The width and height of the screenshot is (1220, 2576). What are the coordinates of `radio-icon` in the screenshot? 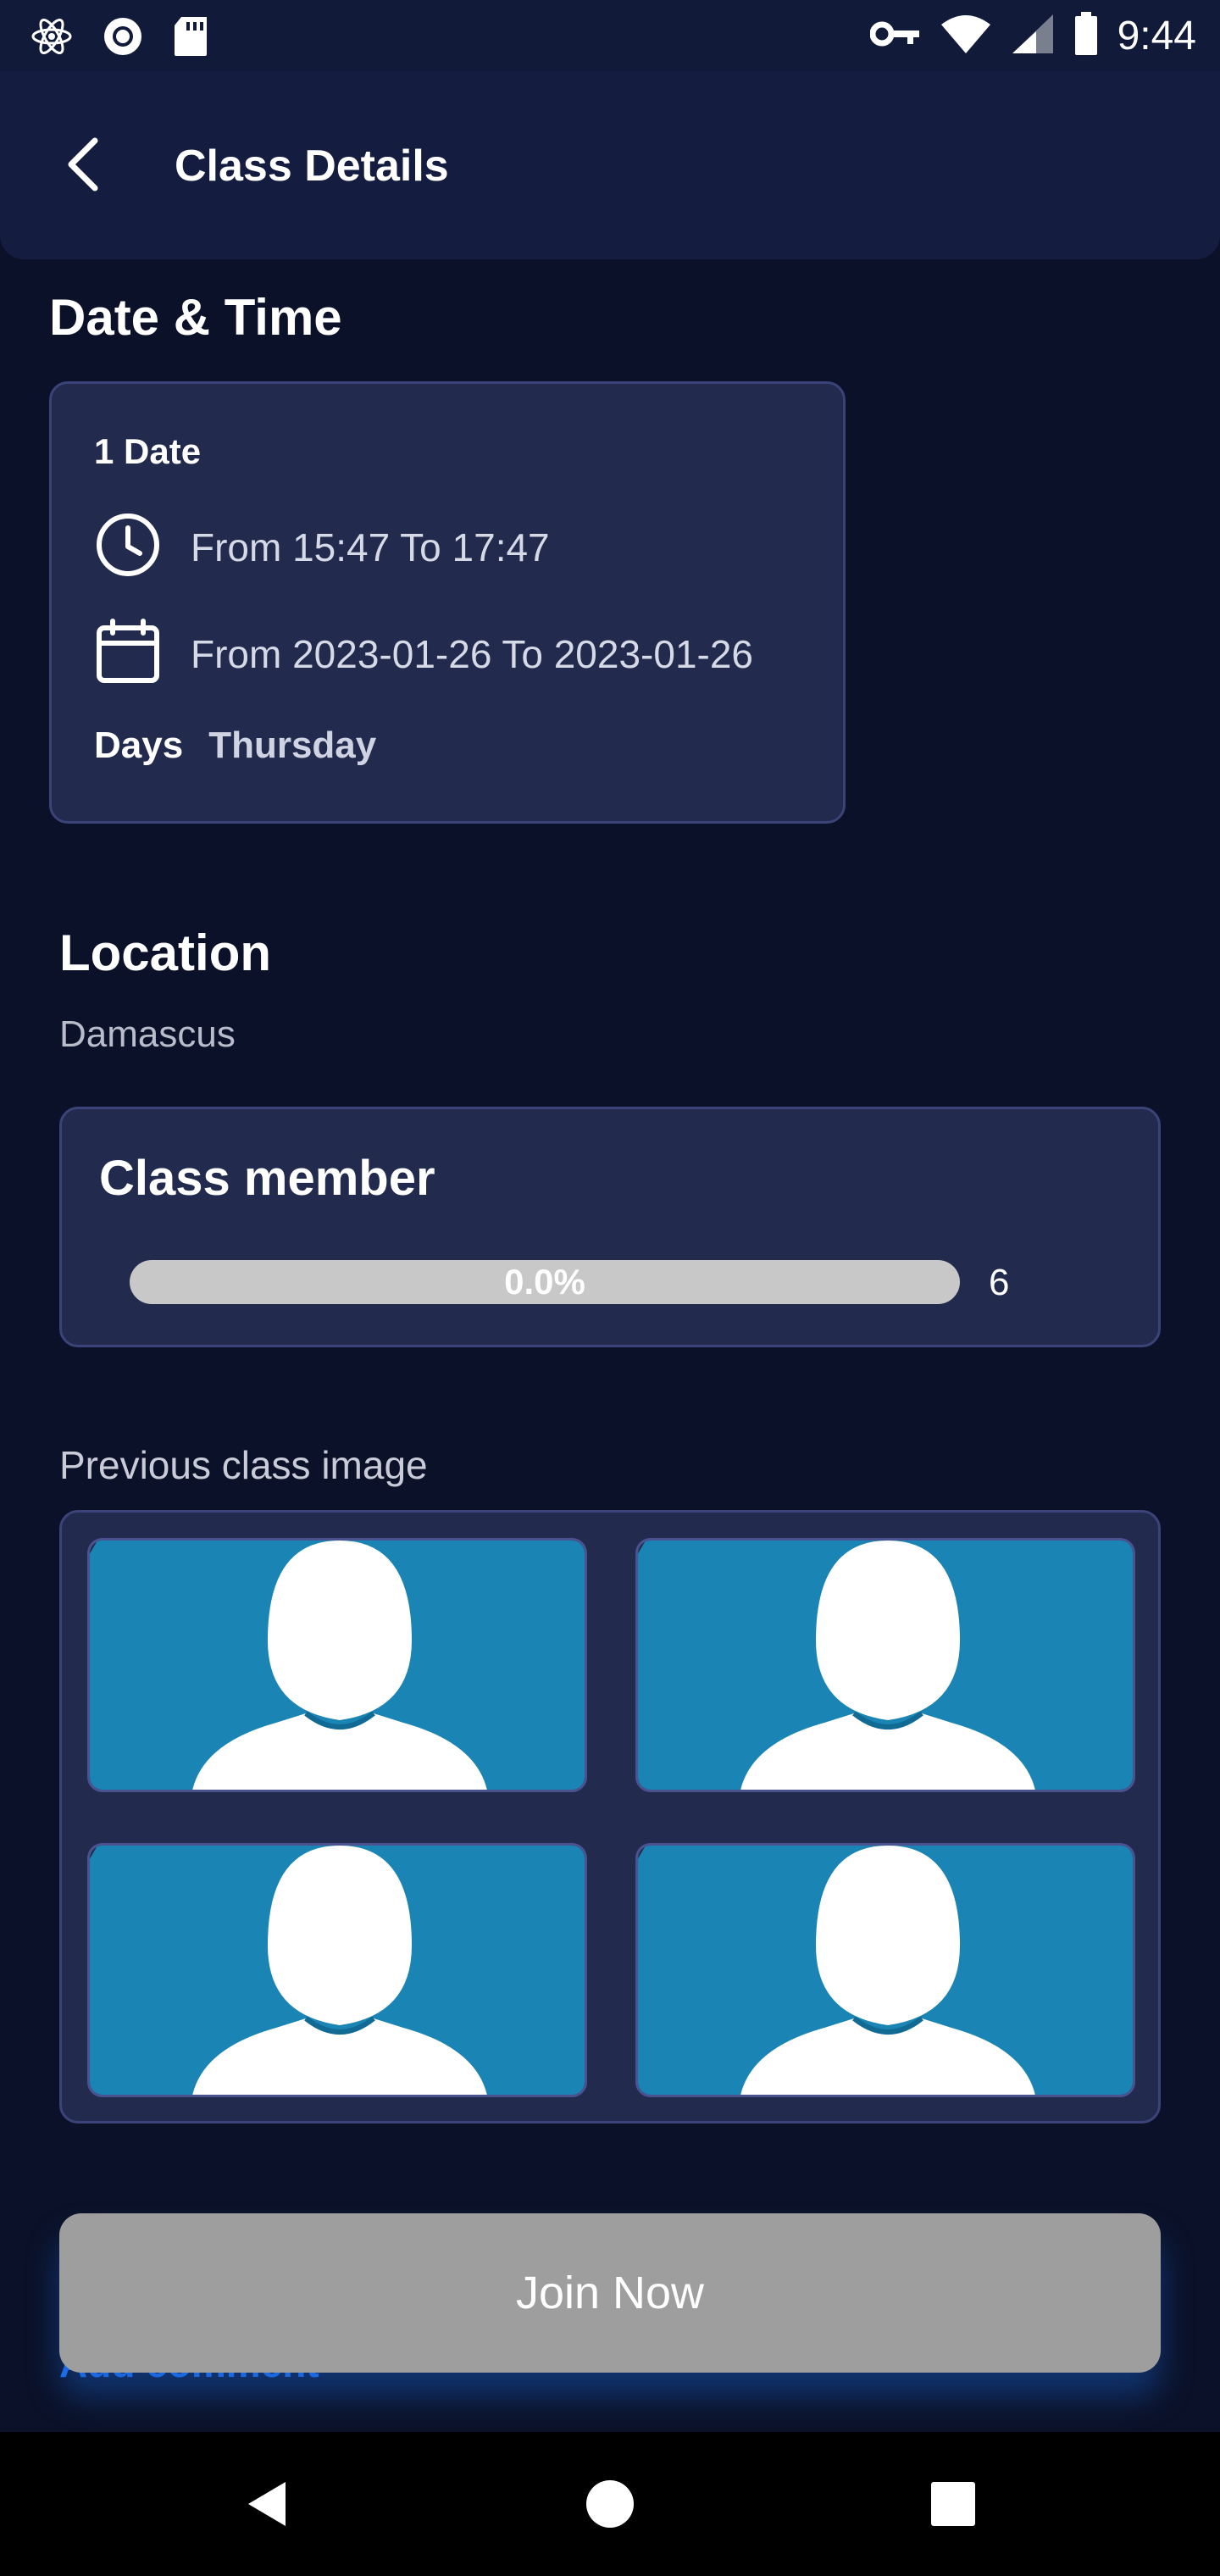 It's located at (123, 38).